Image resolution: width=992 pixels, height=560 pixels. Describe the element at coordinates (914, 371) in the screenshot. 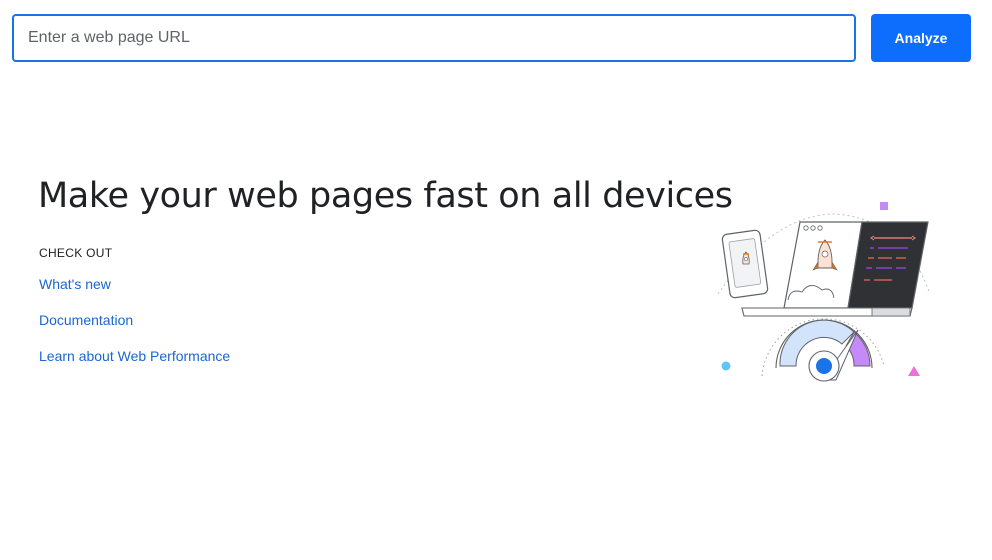

I see `triangle-decoration` at that location.